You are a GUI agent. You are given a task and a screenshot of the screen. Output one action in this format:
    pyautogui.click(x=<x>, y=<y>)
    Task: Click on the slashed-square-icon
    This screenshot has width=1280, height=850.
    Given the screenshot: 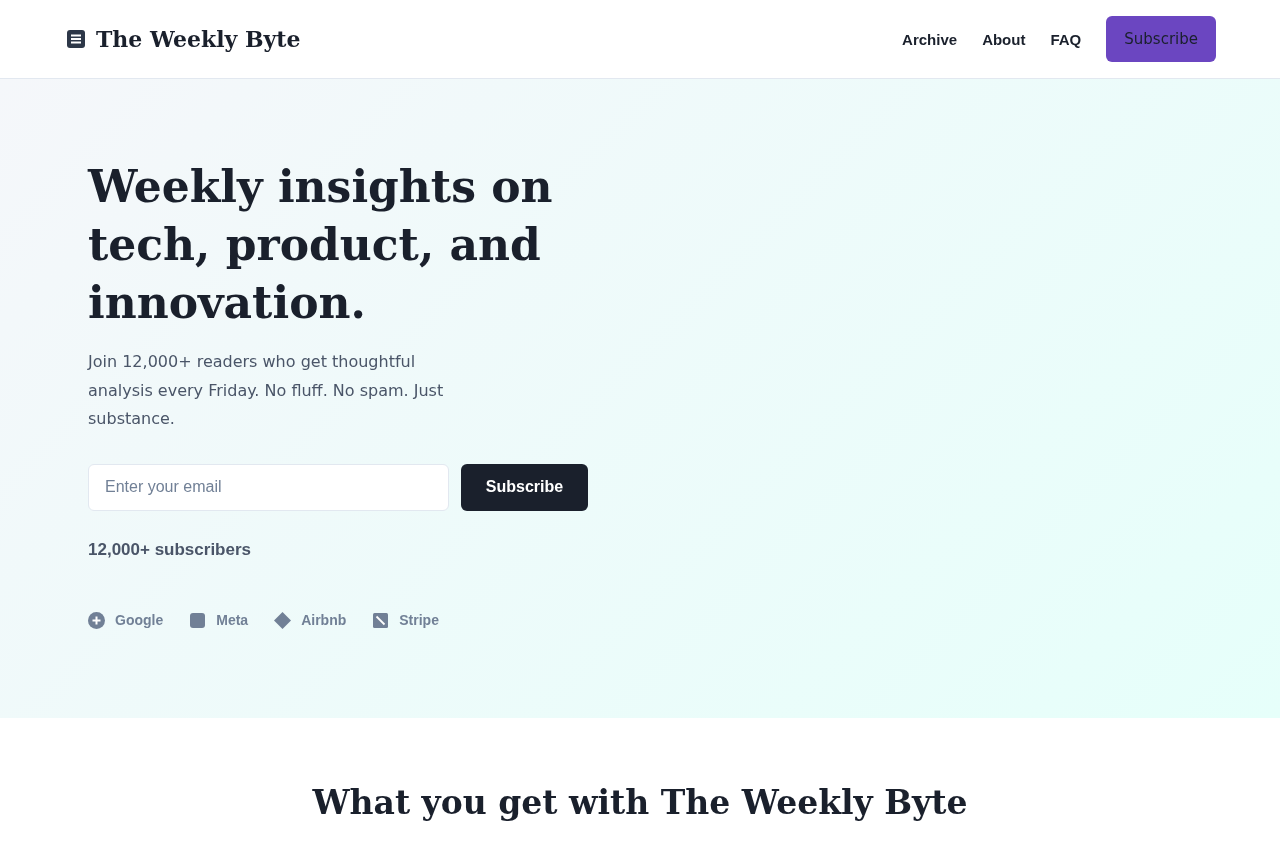 What is the action you would take?
    pyautogui.click(x=381, y=620)
    